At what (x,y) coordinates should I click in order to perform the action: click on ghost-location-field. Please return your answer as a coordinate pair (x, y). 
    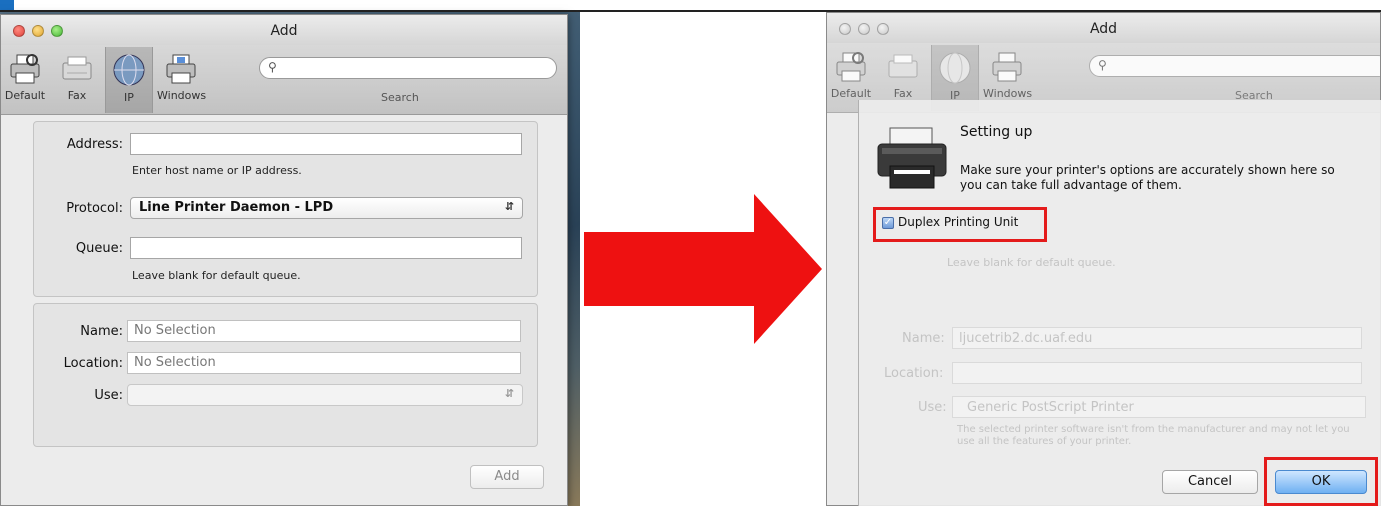
    Looking at the image, I should click on (1157, 373).